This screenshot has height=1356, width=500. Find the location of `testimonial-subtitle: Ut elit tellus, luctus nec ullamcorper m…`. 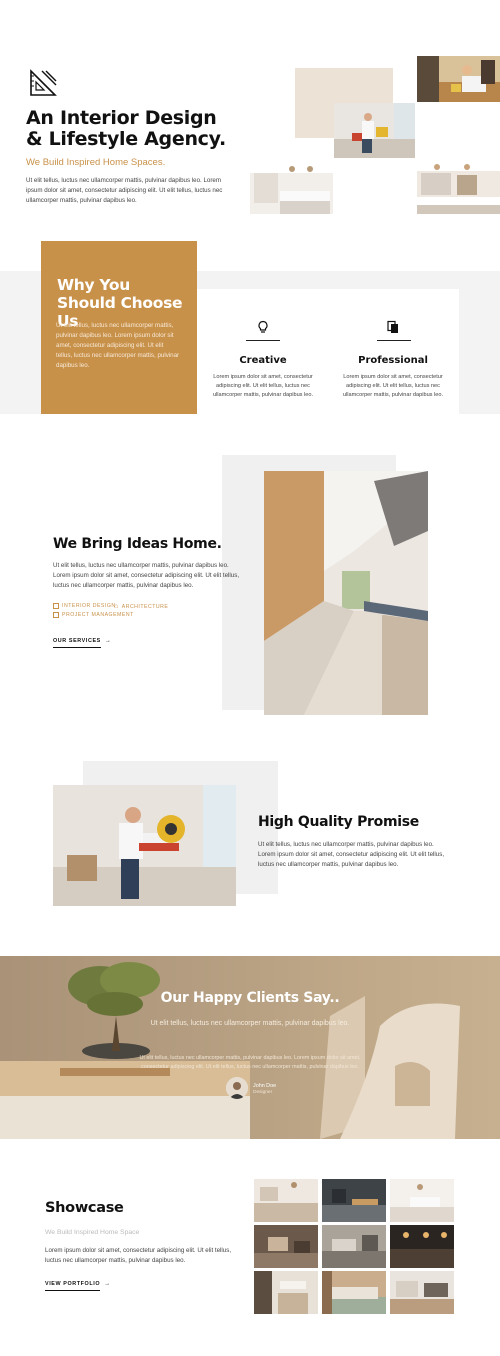

testimonial-subtitle: Ut elit tellus, luctus nec ullamcorper m… is located at coordinates (250, 1023).